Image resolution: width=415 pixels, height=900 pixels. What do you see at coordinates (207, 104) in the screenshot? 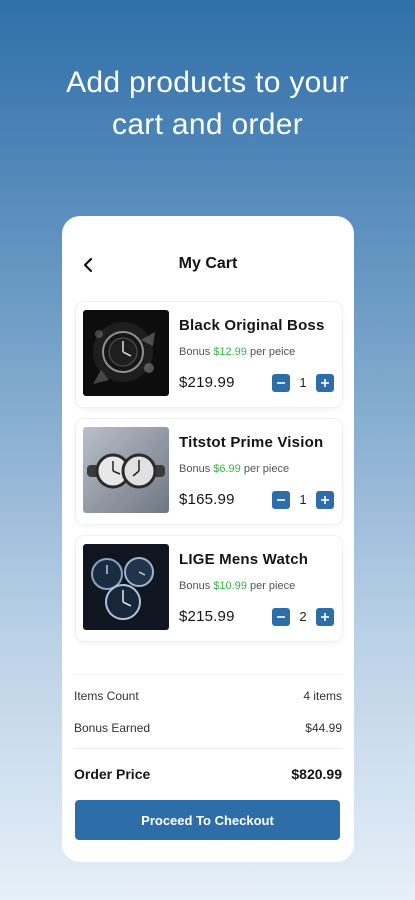
I see `headline: Add products to your cart and order` at bounding box center [207, 104].